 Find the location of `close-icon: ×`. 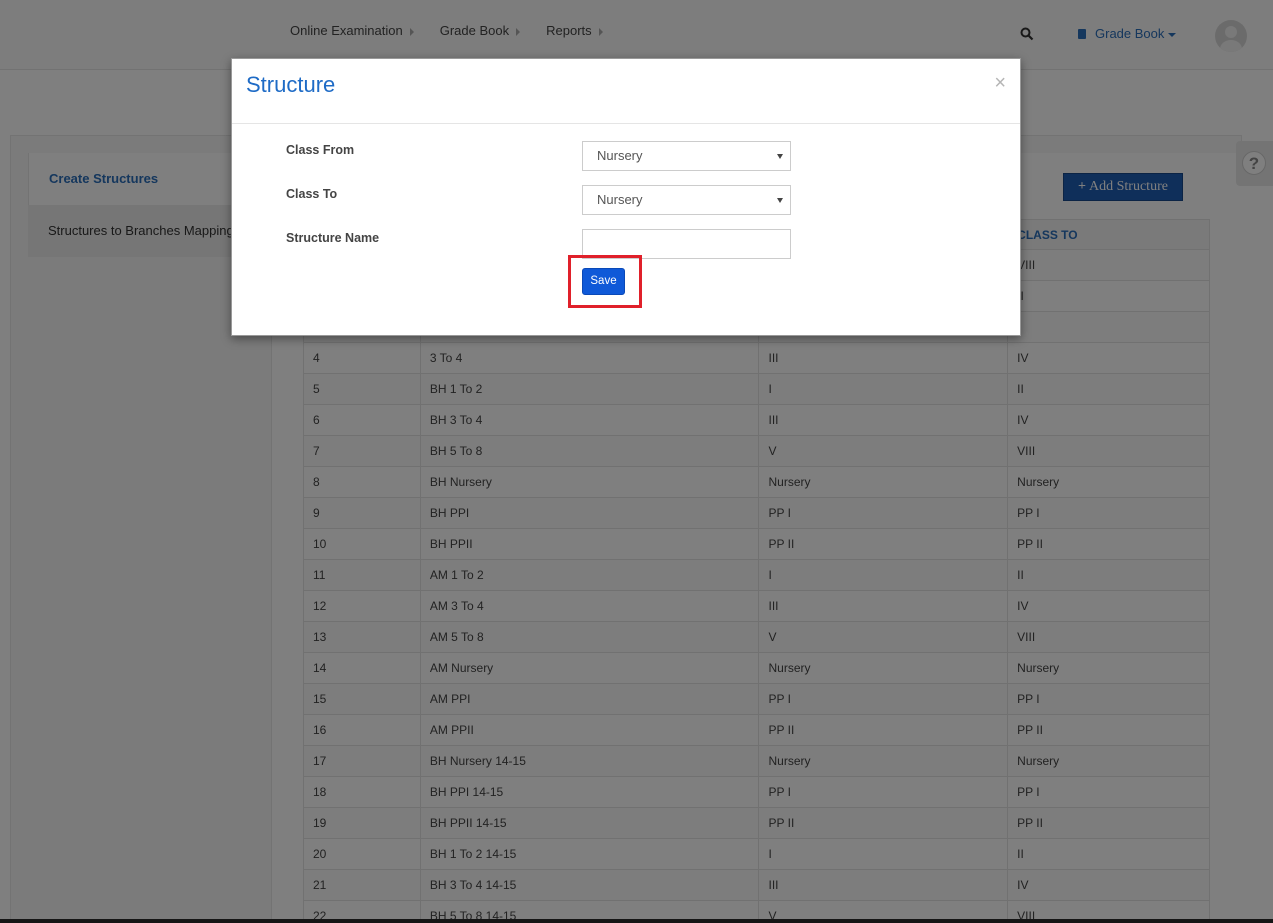

close-icon: × is located at coordinates (1000, 83).